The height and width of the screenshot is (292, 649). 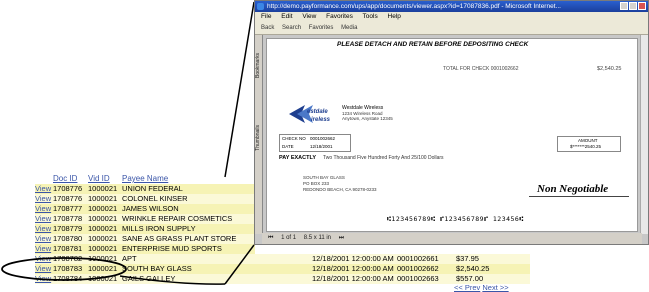 What do you see at coordinates (239, 264) in the screenshot?
I see `callout-line-bottom` at bounding box center [239, 264].